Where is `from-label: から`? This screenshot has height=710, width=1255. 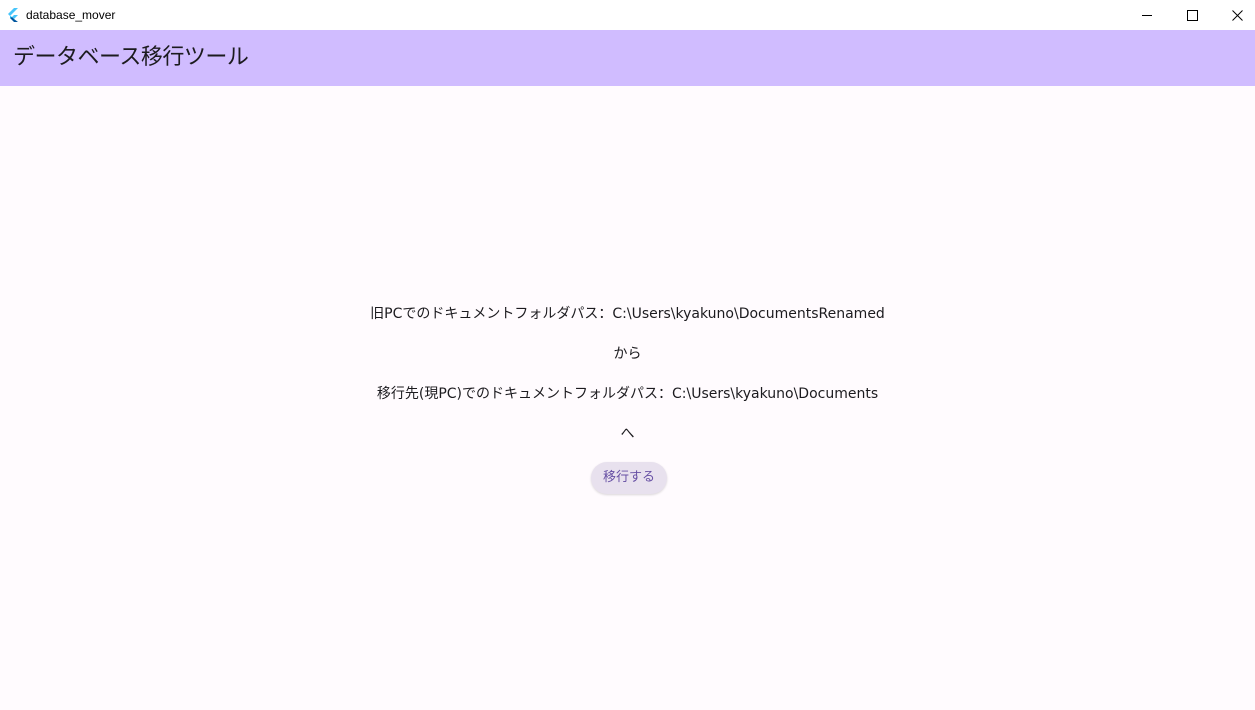 from-label: から is located at coordinates (627, 354).